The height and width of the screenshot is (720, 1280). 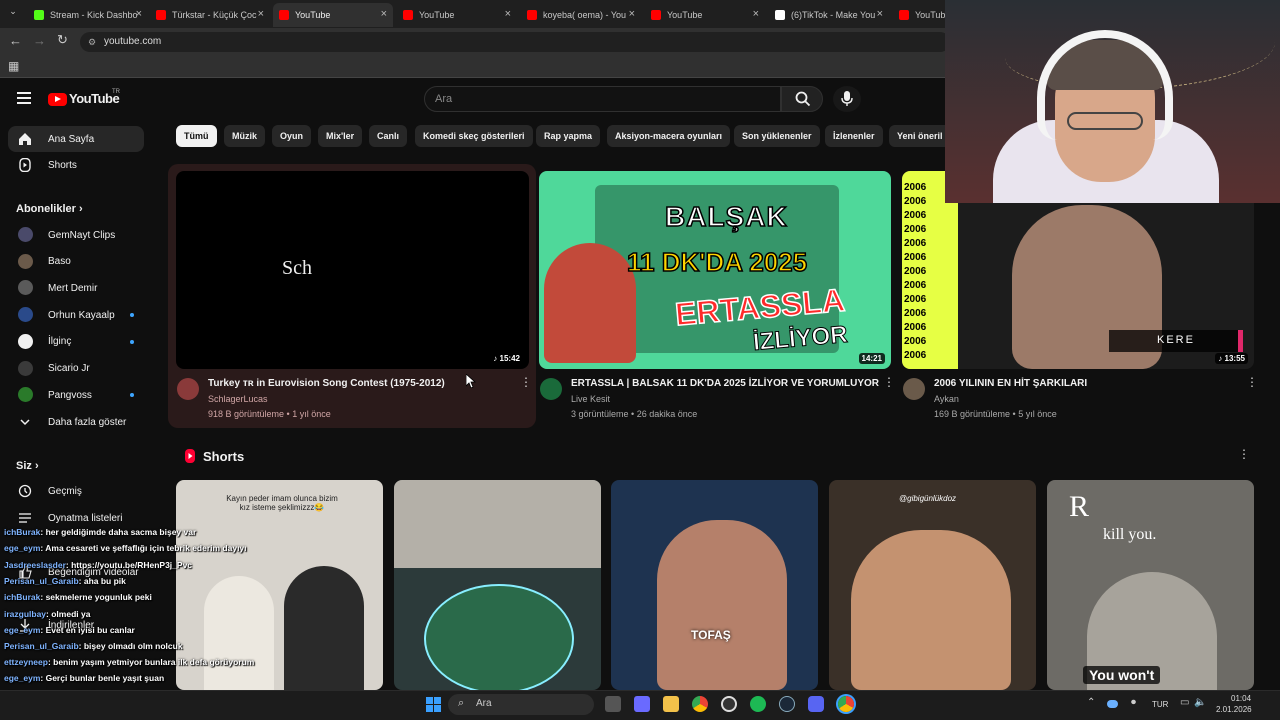 I want to click on subscriptions-heading: Abonelikler ›, so click(x=49, y=209).